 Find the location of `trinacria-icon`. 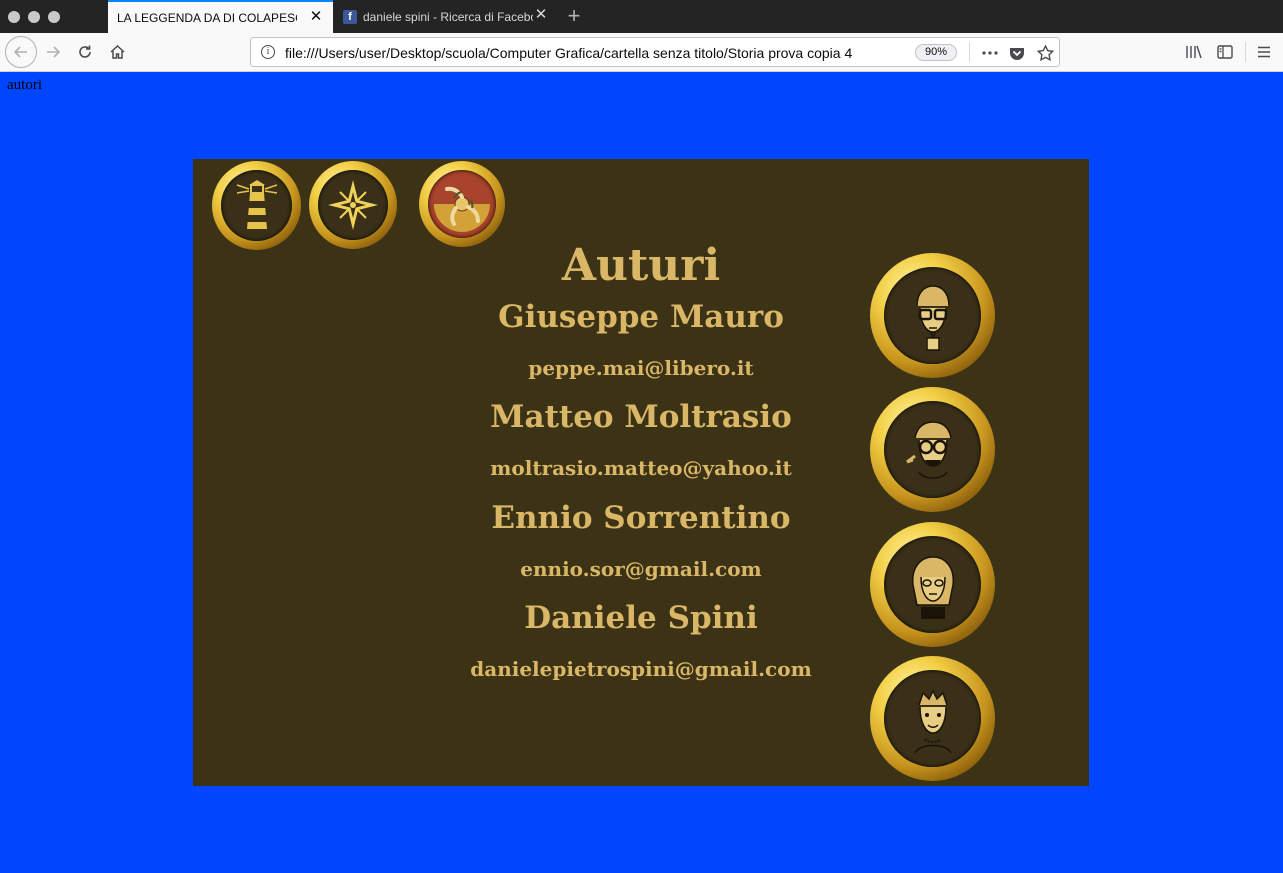

trinacria-icon is located at coordinates (462, 204).